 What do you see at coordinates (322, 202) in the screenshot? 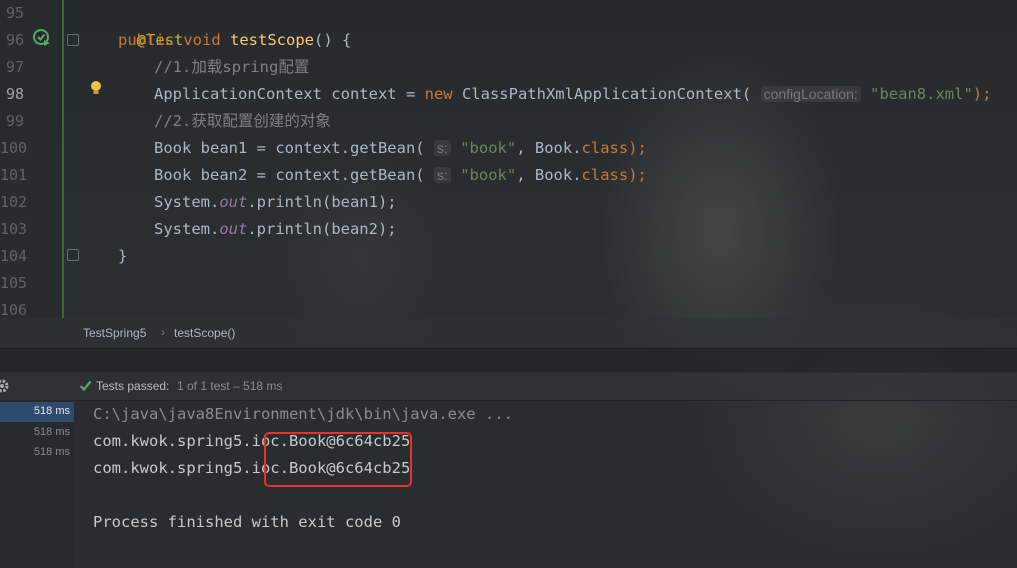
I see `code-text: .println(bean1);` at bounding box center [322, 202].